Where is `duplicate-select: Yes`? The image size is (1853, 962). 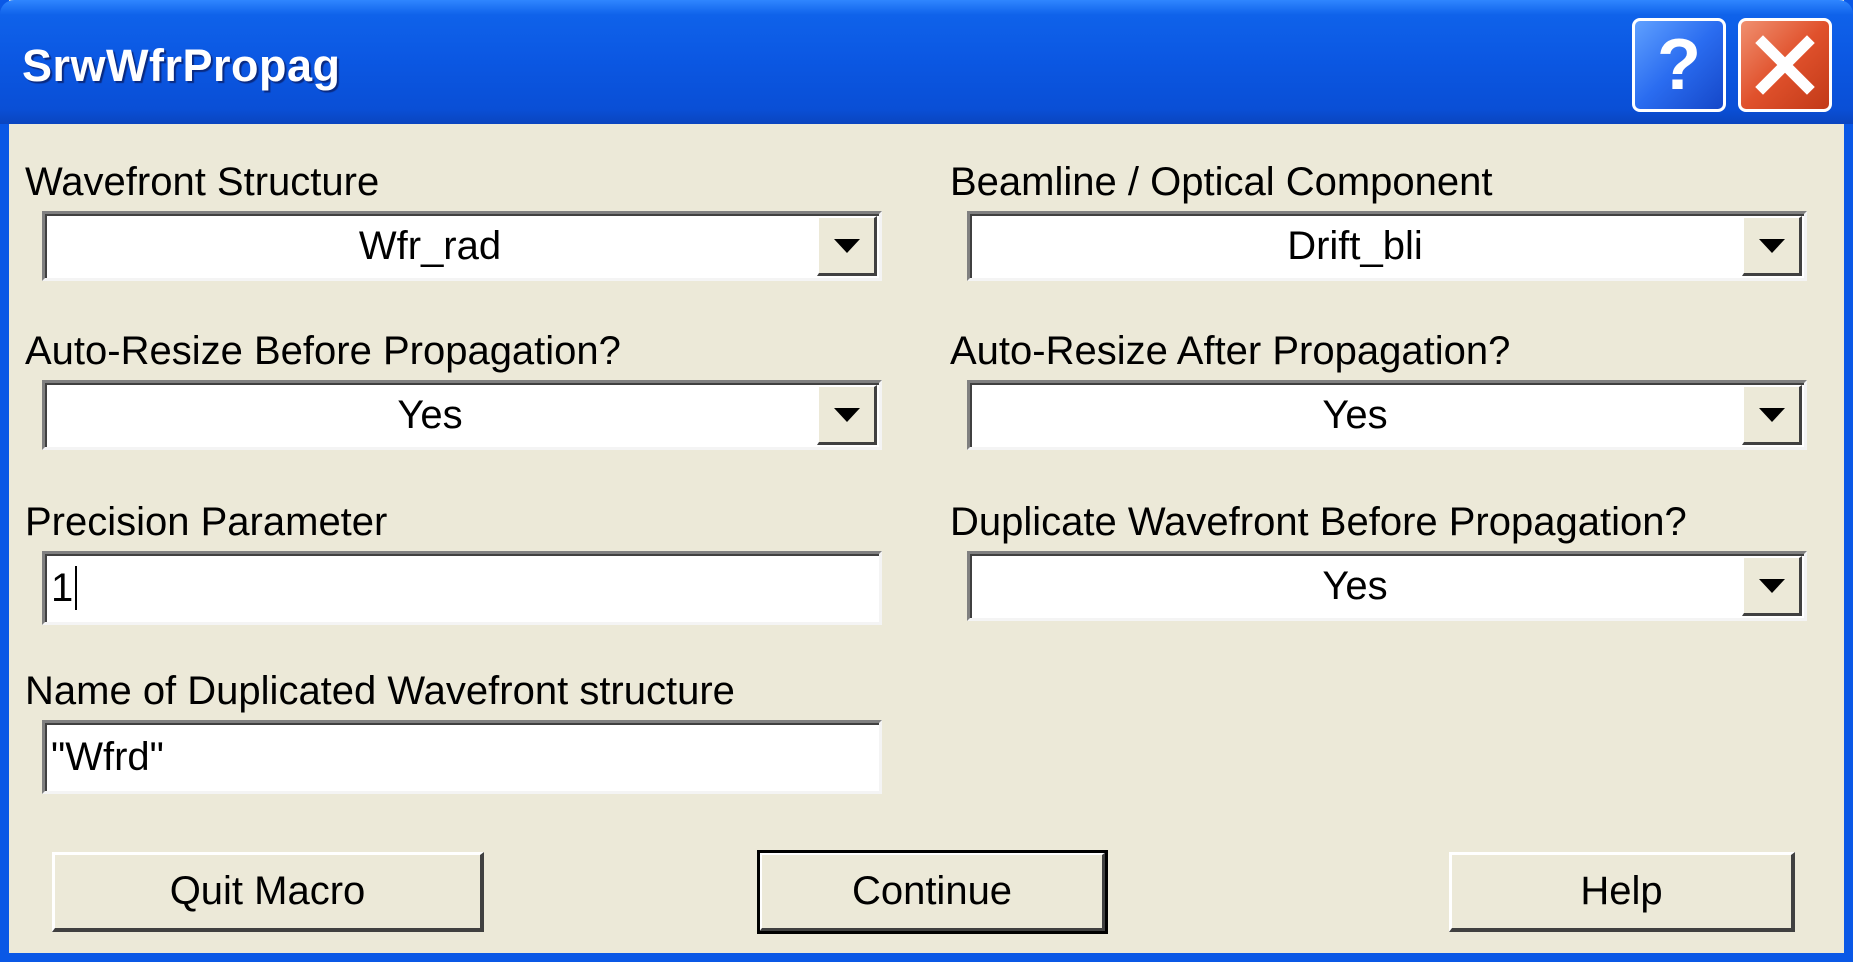 duplicate-select: Yes is located at coordinates (1387, 586).